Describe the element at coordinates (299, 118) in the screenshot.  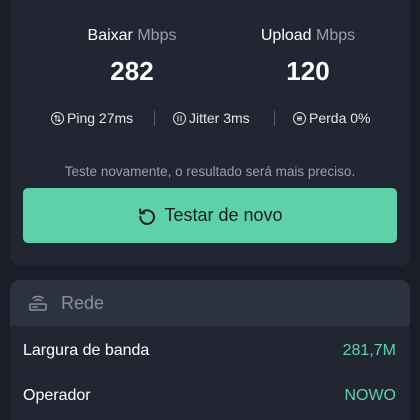
I see `packet-loss-icon` at that location.